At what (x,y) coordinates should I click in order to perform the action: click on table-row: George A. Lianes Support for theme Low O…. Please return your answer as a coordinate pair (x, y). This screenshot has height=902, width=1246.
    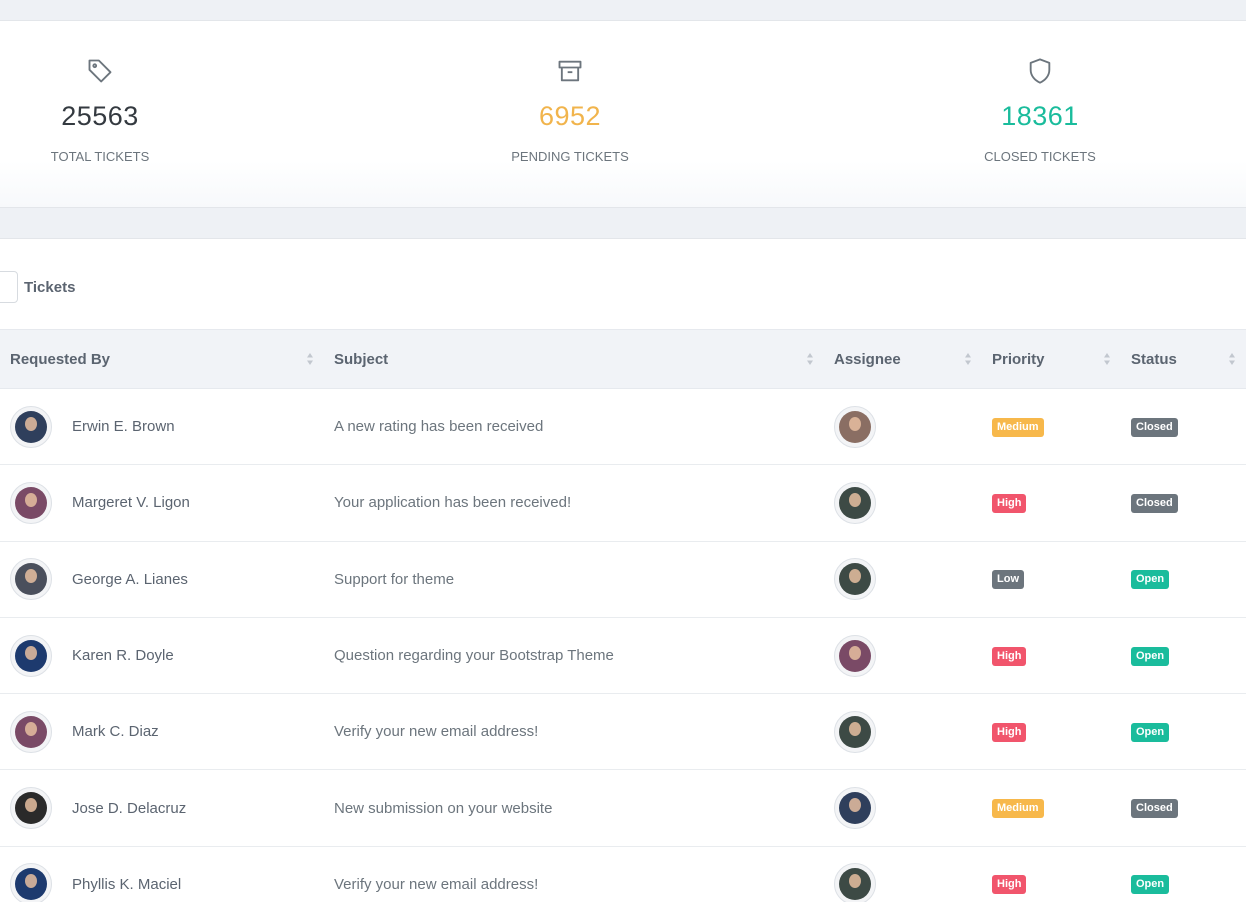
    Looking at the image, I should click on (623, 579).